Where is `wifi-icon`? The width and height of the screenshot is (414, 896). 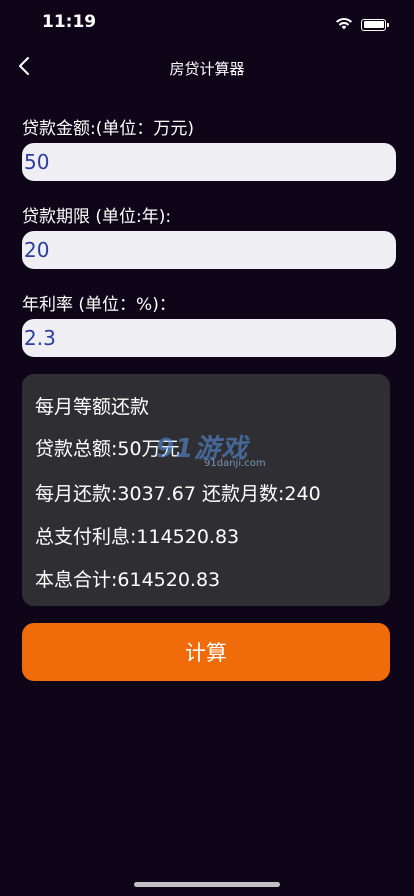
wifi-icon is located at coordinates (344, 24).